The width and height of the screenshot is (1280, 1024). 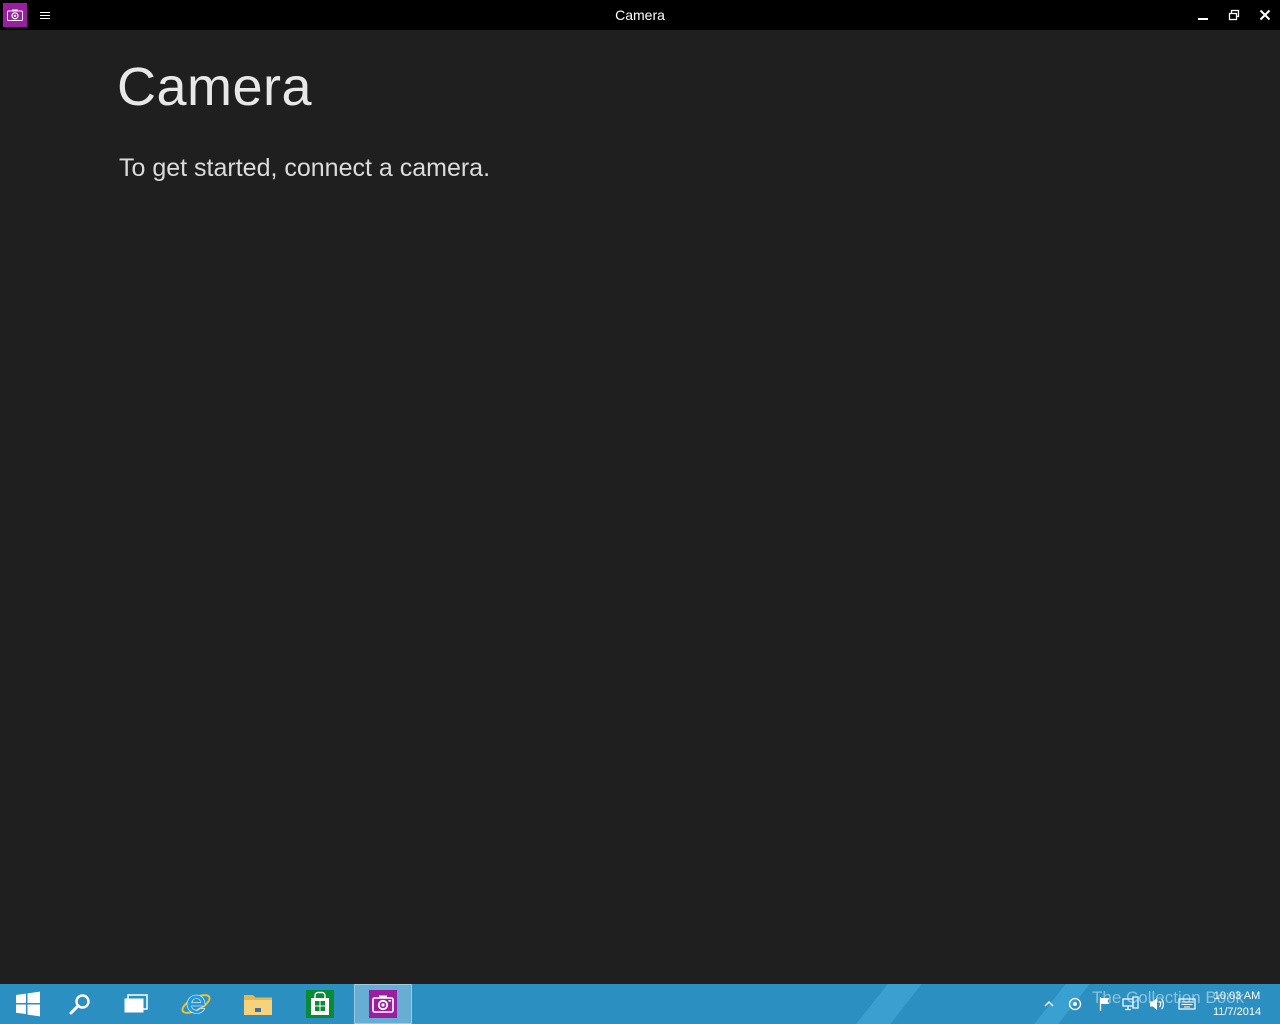 What do you see at coordinates (1237, 1005) in the screenshot?
I see `taskbar-clock: 10:03 AM 11/7/2014` at bounding box center [1237, 1005].